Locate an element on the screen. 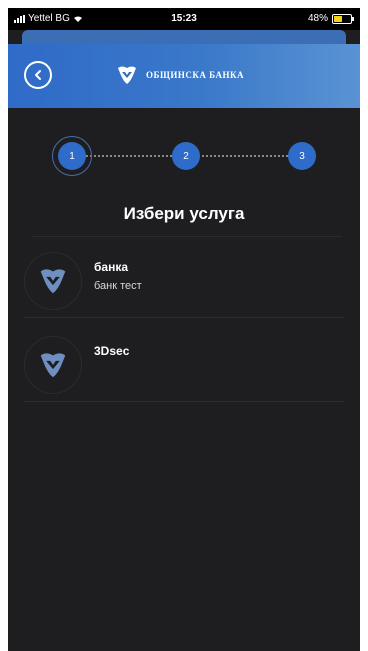 The image size is (368, 651). bank-logo: ОБЩИНСКА БАНКА is located at coordinates (180, 75).